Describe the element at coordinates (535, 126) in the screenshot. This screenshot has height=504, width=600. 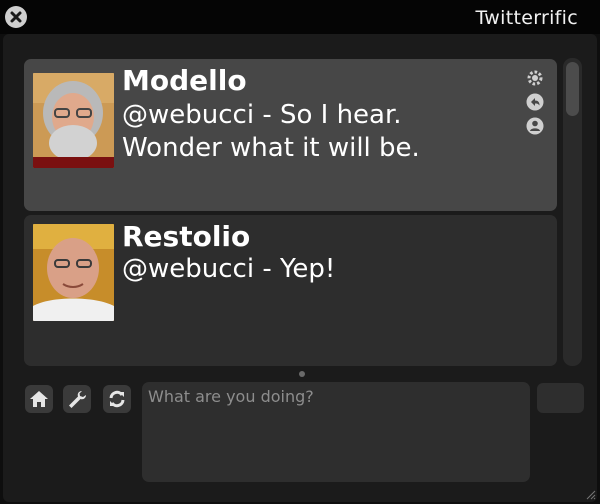
I see `user-icon` at that location.